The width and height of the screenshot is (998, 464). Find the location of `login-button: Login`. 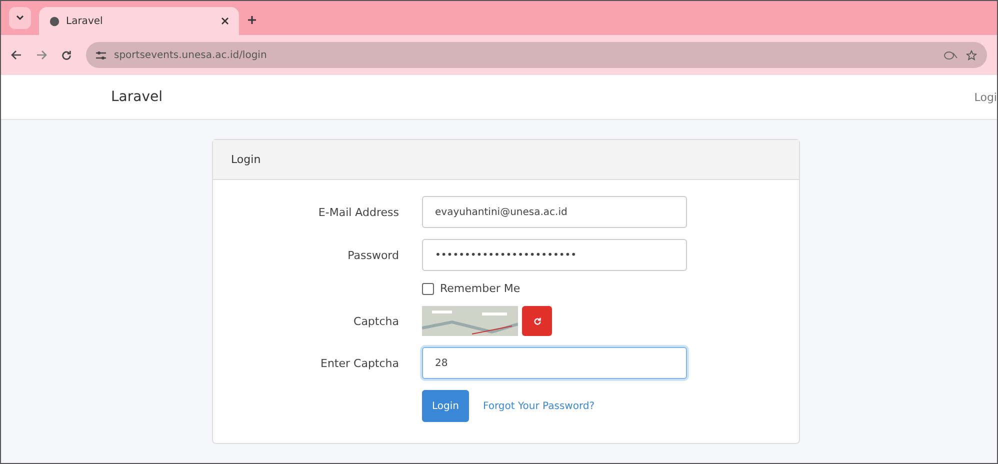

login-button: Login is located at coordinates (445, 406).